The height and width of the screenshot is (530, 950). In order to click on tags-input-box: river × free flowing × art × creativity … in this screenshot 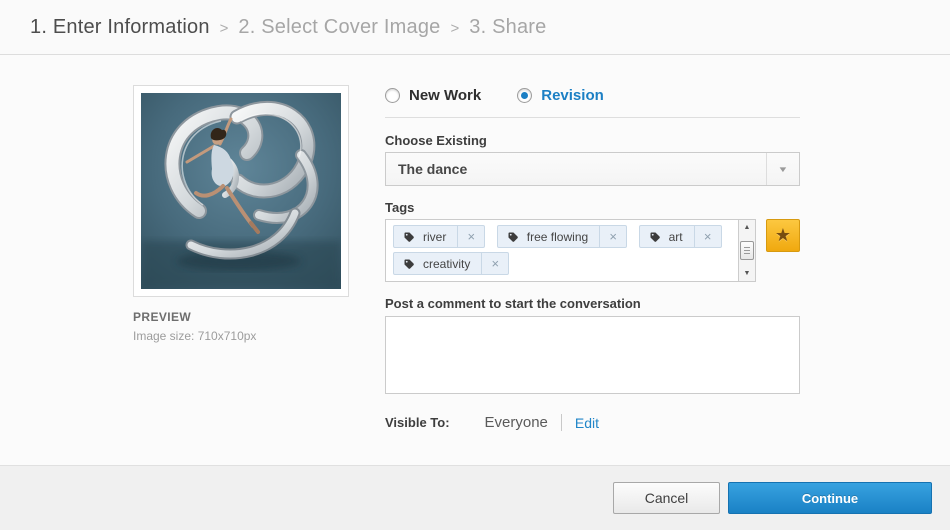, I will do `click(570, 250)`.